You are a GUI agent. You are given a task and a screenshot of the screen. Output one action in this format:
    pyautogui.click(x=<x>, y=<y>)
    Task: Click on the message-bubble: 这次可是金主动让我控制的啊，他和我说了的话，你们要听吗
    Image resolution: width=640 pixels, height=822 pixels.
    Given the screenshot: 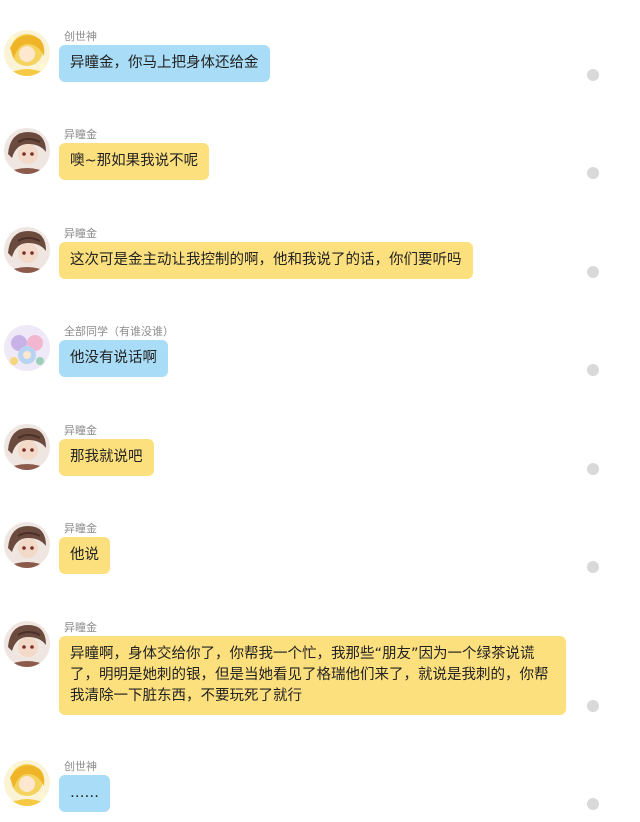 What is the action you would take?
    pyautogui.click(x=266, y=260)
    